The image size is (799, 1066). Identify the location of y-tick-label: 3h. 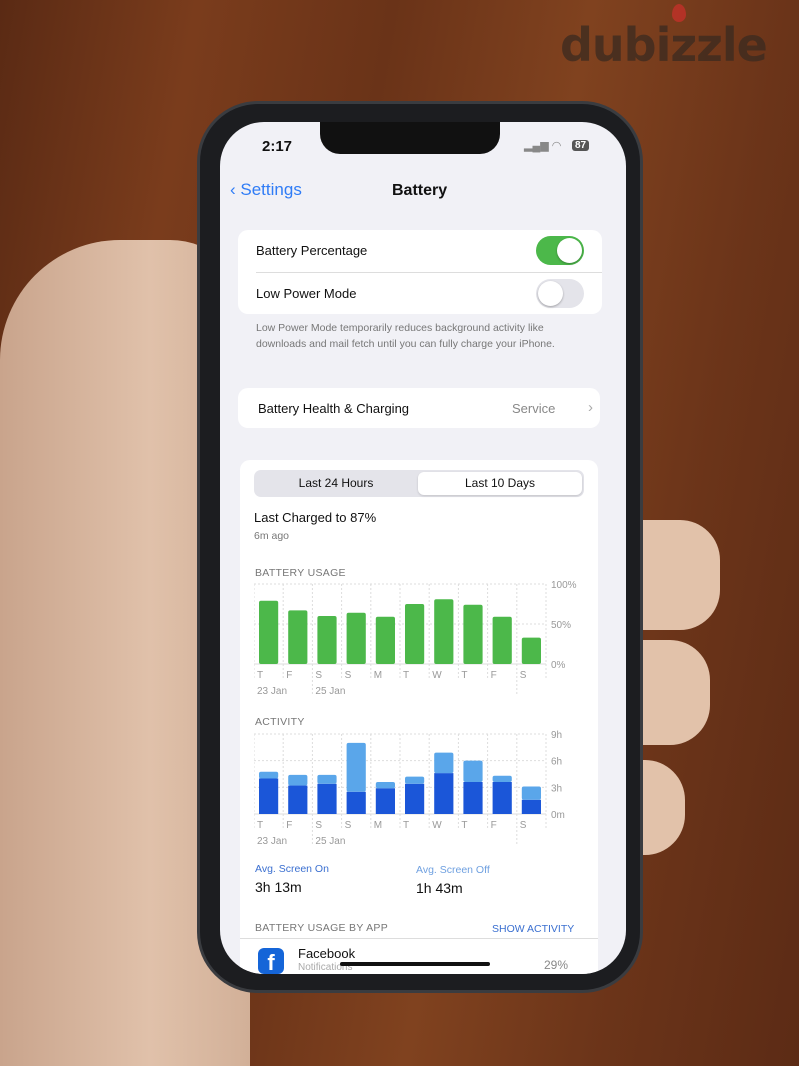
(556, 788).